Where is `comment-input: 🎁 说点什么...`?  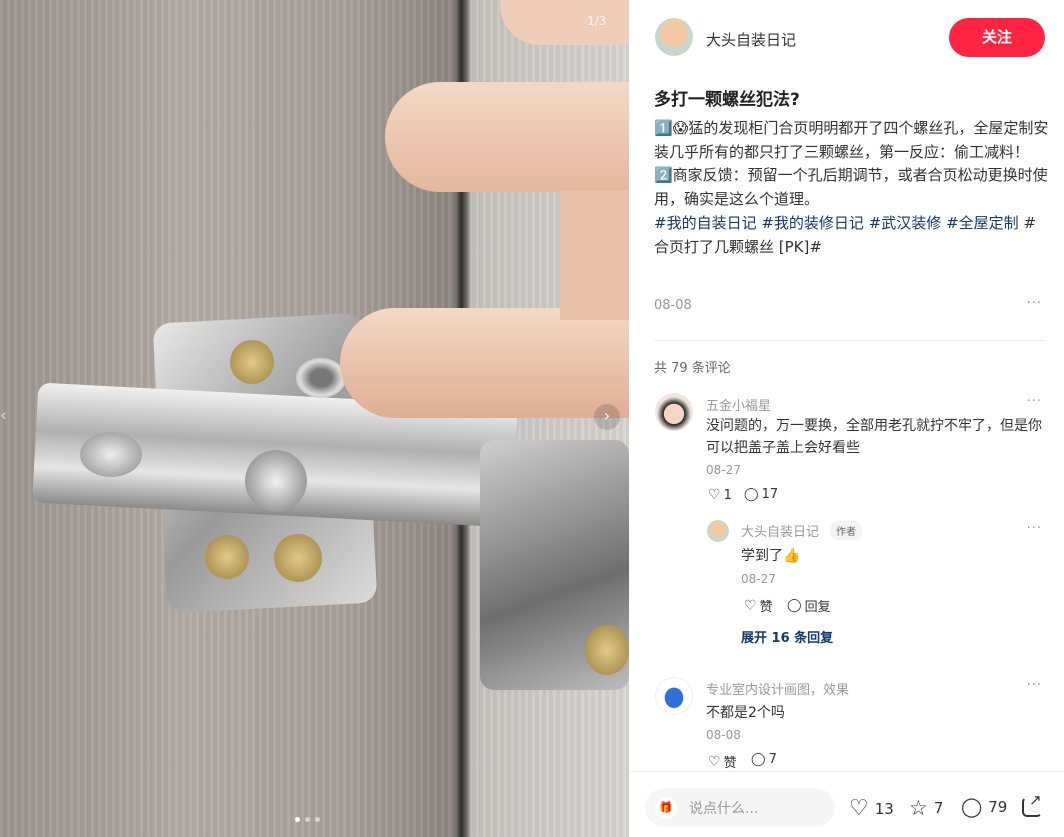 comment-input: 🎁 说点什么... is located at coordinates (740, 807).